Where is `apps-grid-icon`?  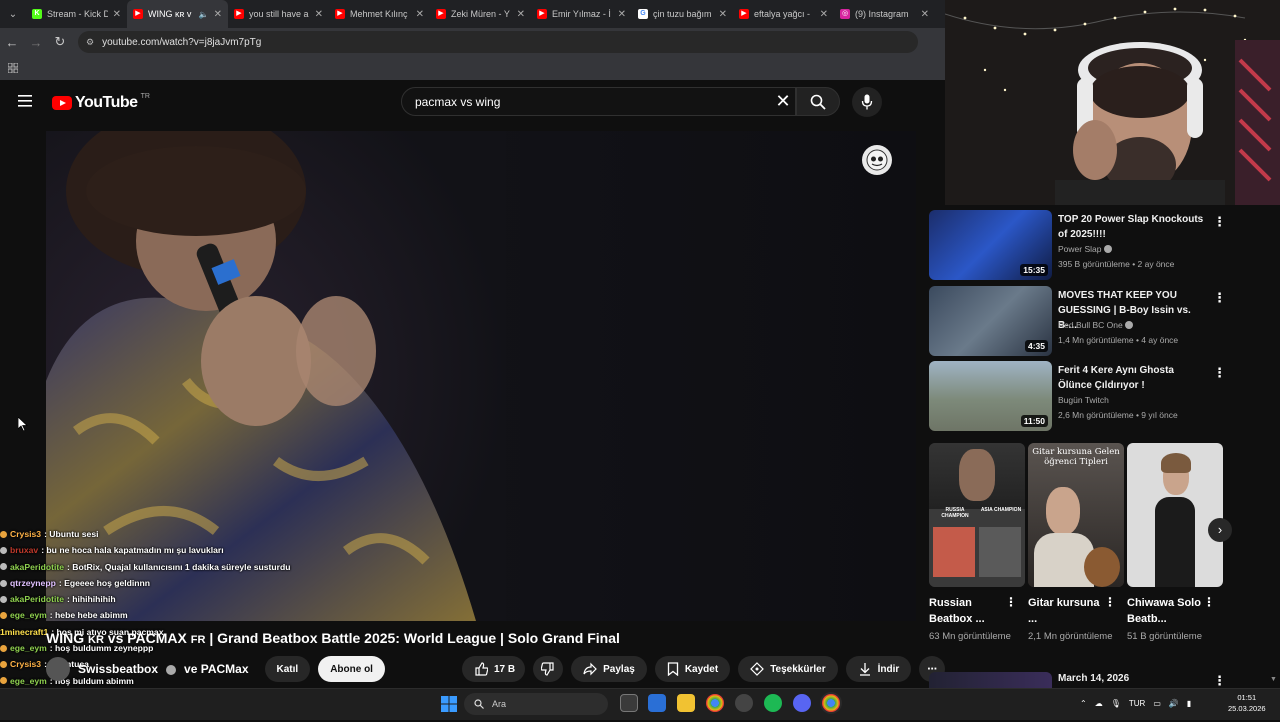 apps-grid-icon is located at coordinates (13, 68).